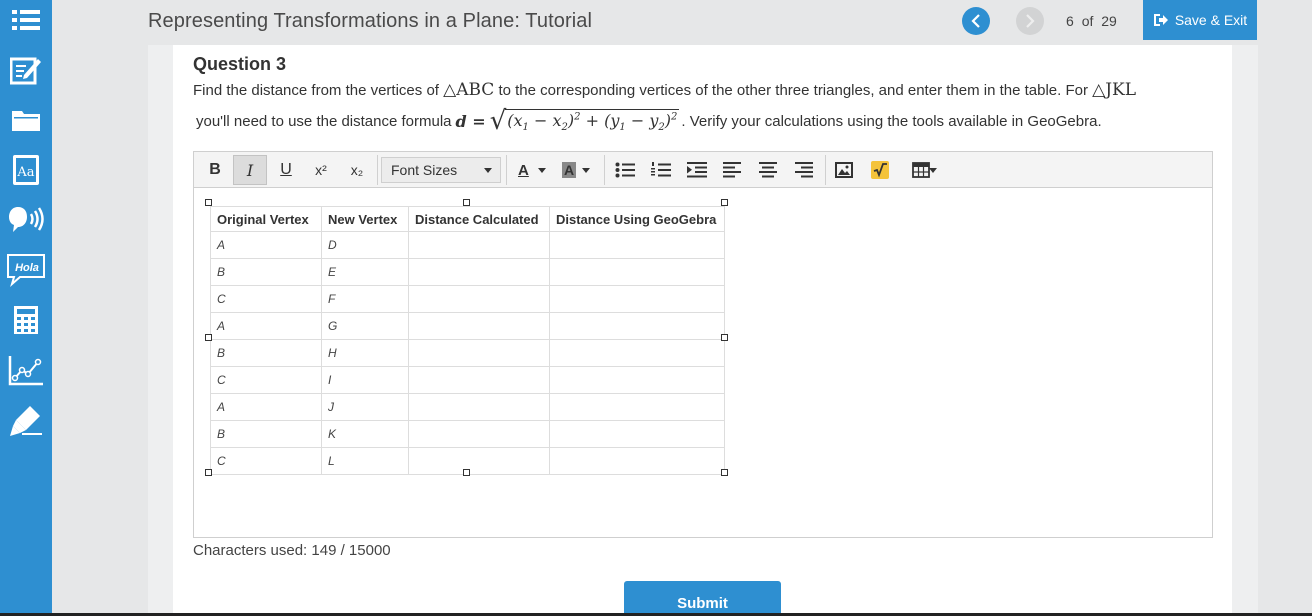 The image size is (1312, 616). What do you see at coordinates (365, 461) in the screenshot?
I see `table-cell: L` at bounding box center [365, 461].